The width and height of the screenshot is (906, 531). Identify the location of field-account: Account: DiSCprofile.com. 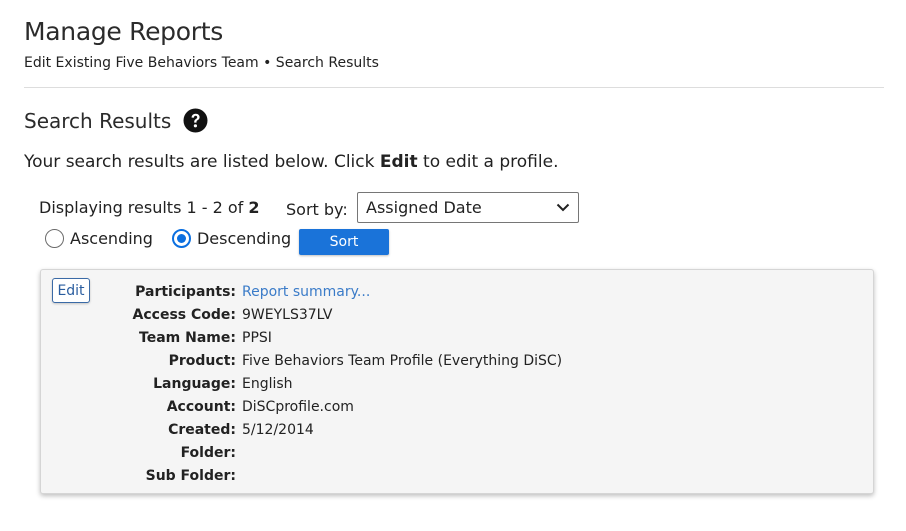
(260, 407).